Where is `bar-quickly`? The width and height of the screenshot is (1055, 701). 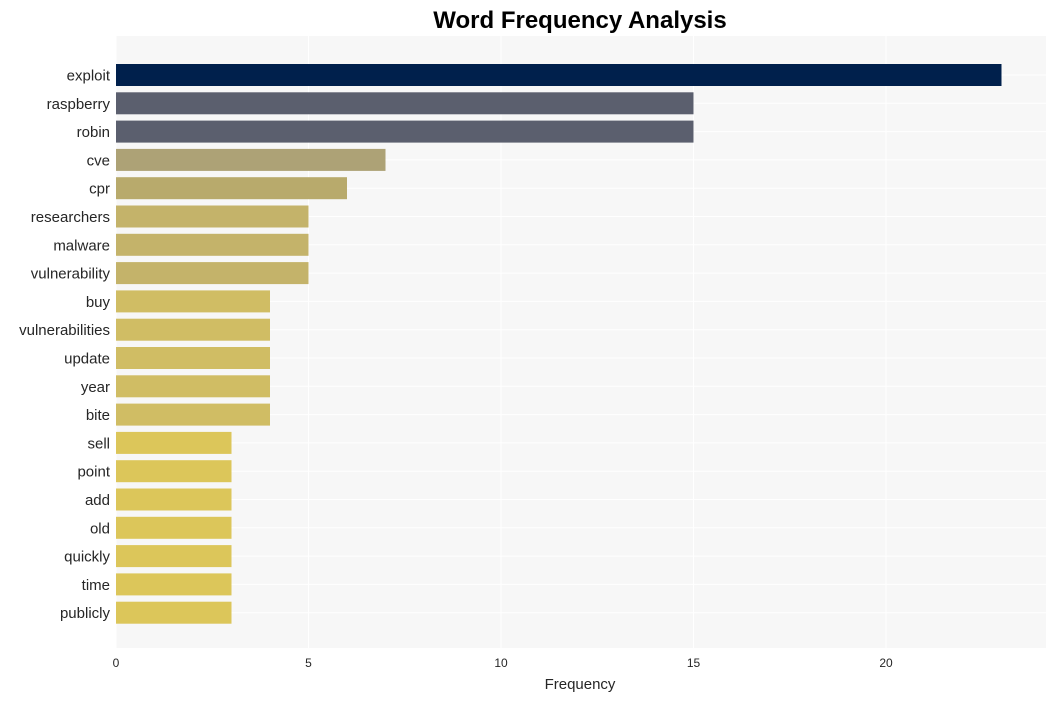 bar-quickly is located at coordinates (174, 556).